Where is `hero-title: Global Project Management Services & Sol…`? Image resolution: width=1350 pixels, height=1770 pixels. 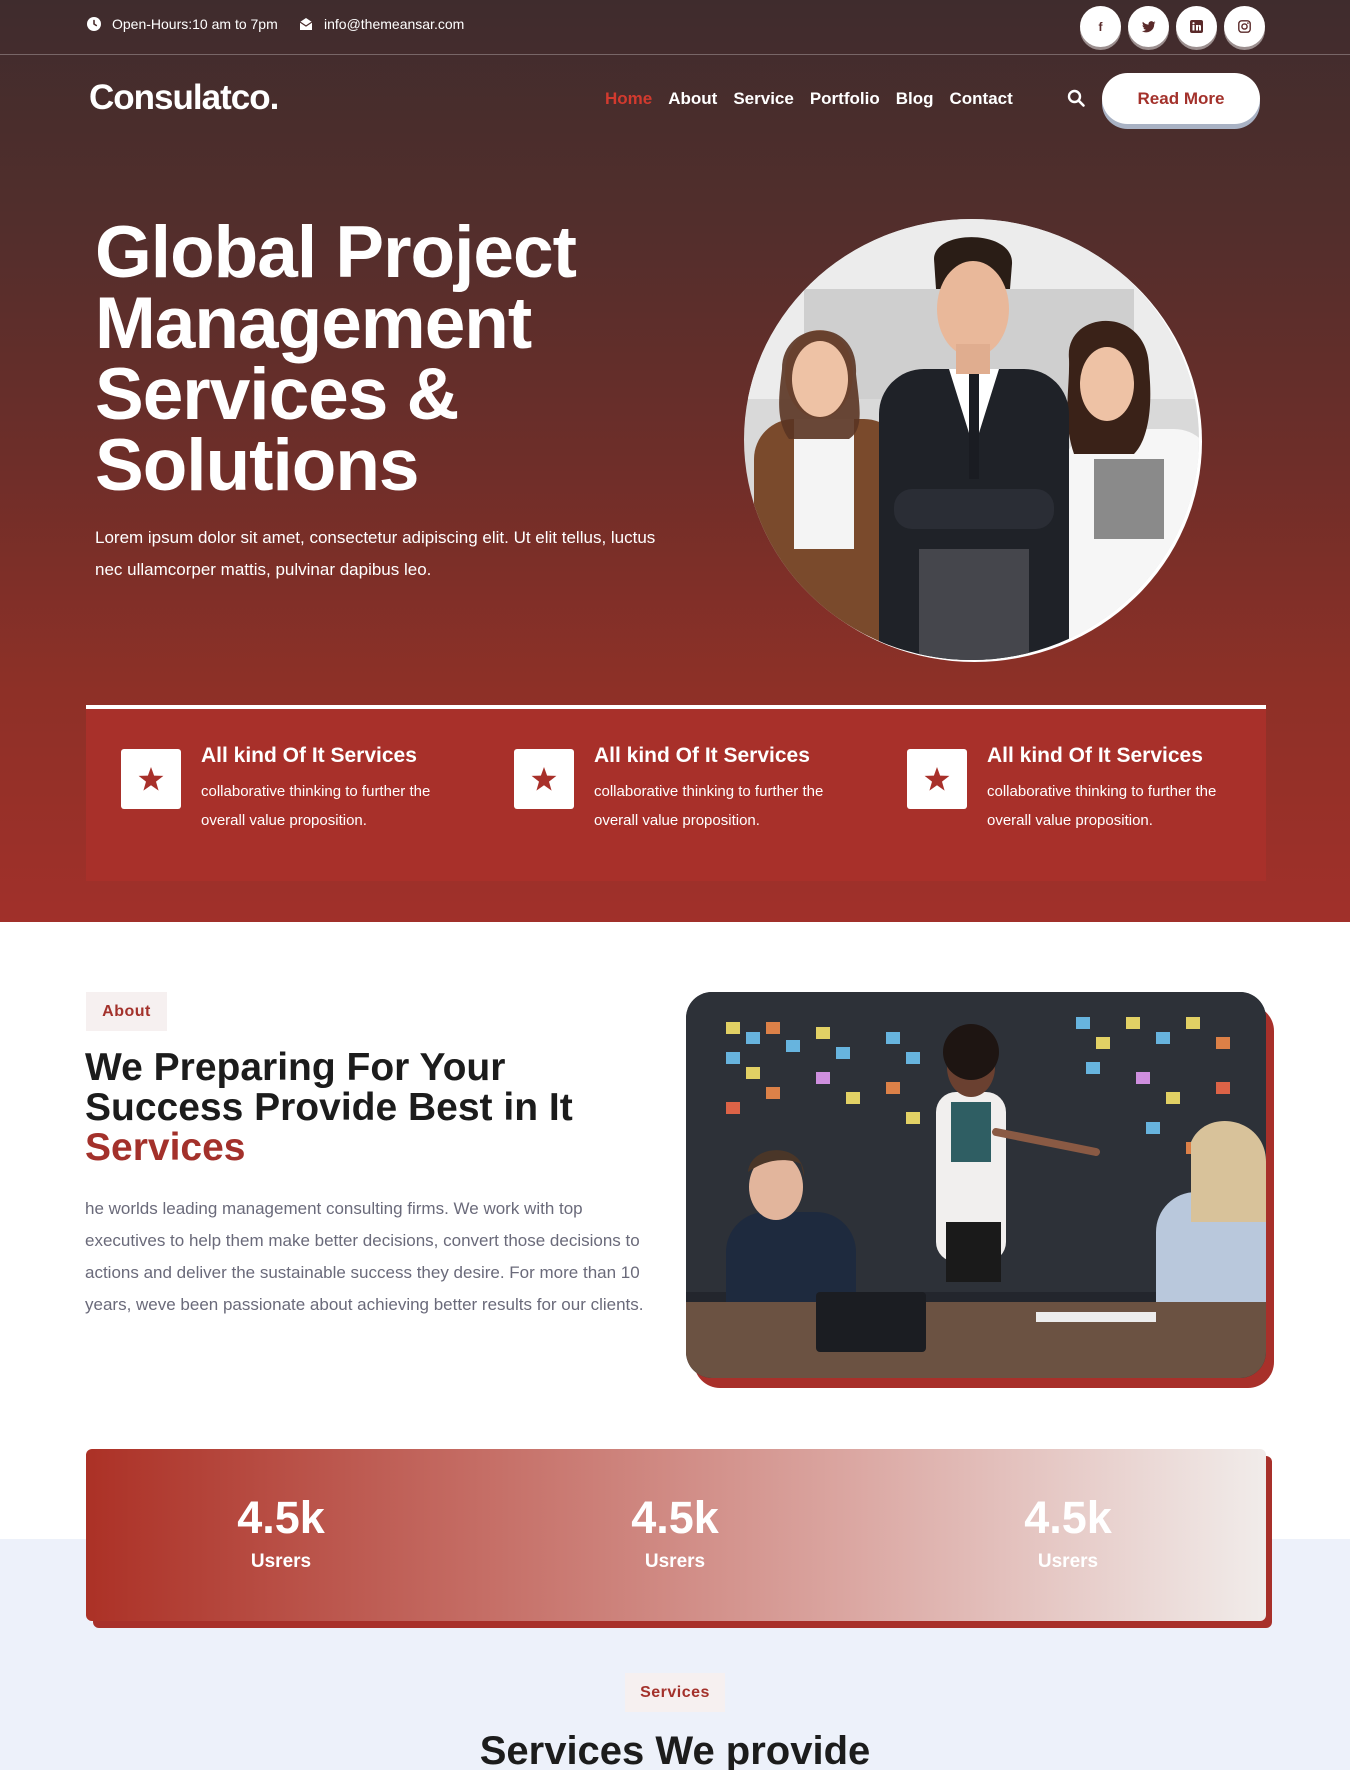
hero-title: Global Project Management Services & Sol… is located at coordinates (336, 359).